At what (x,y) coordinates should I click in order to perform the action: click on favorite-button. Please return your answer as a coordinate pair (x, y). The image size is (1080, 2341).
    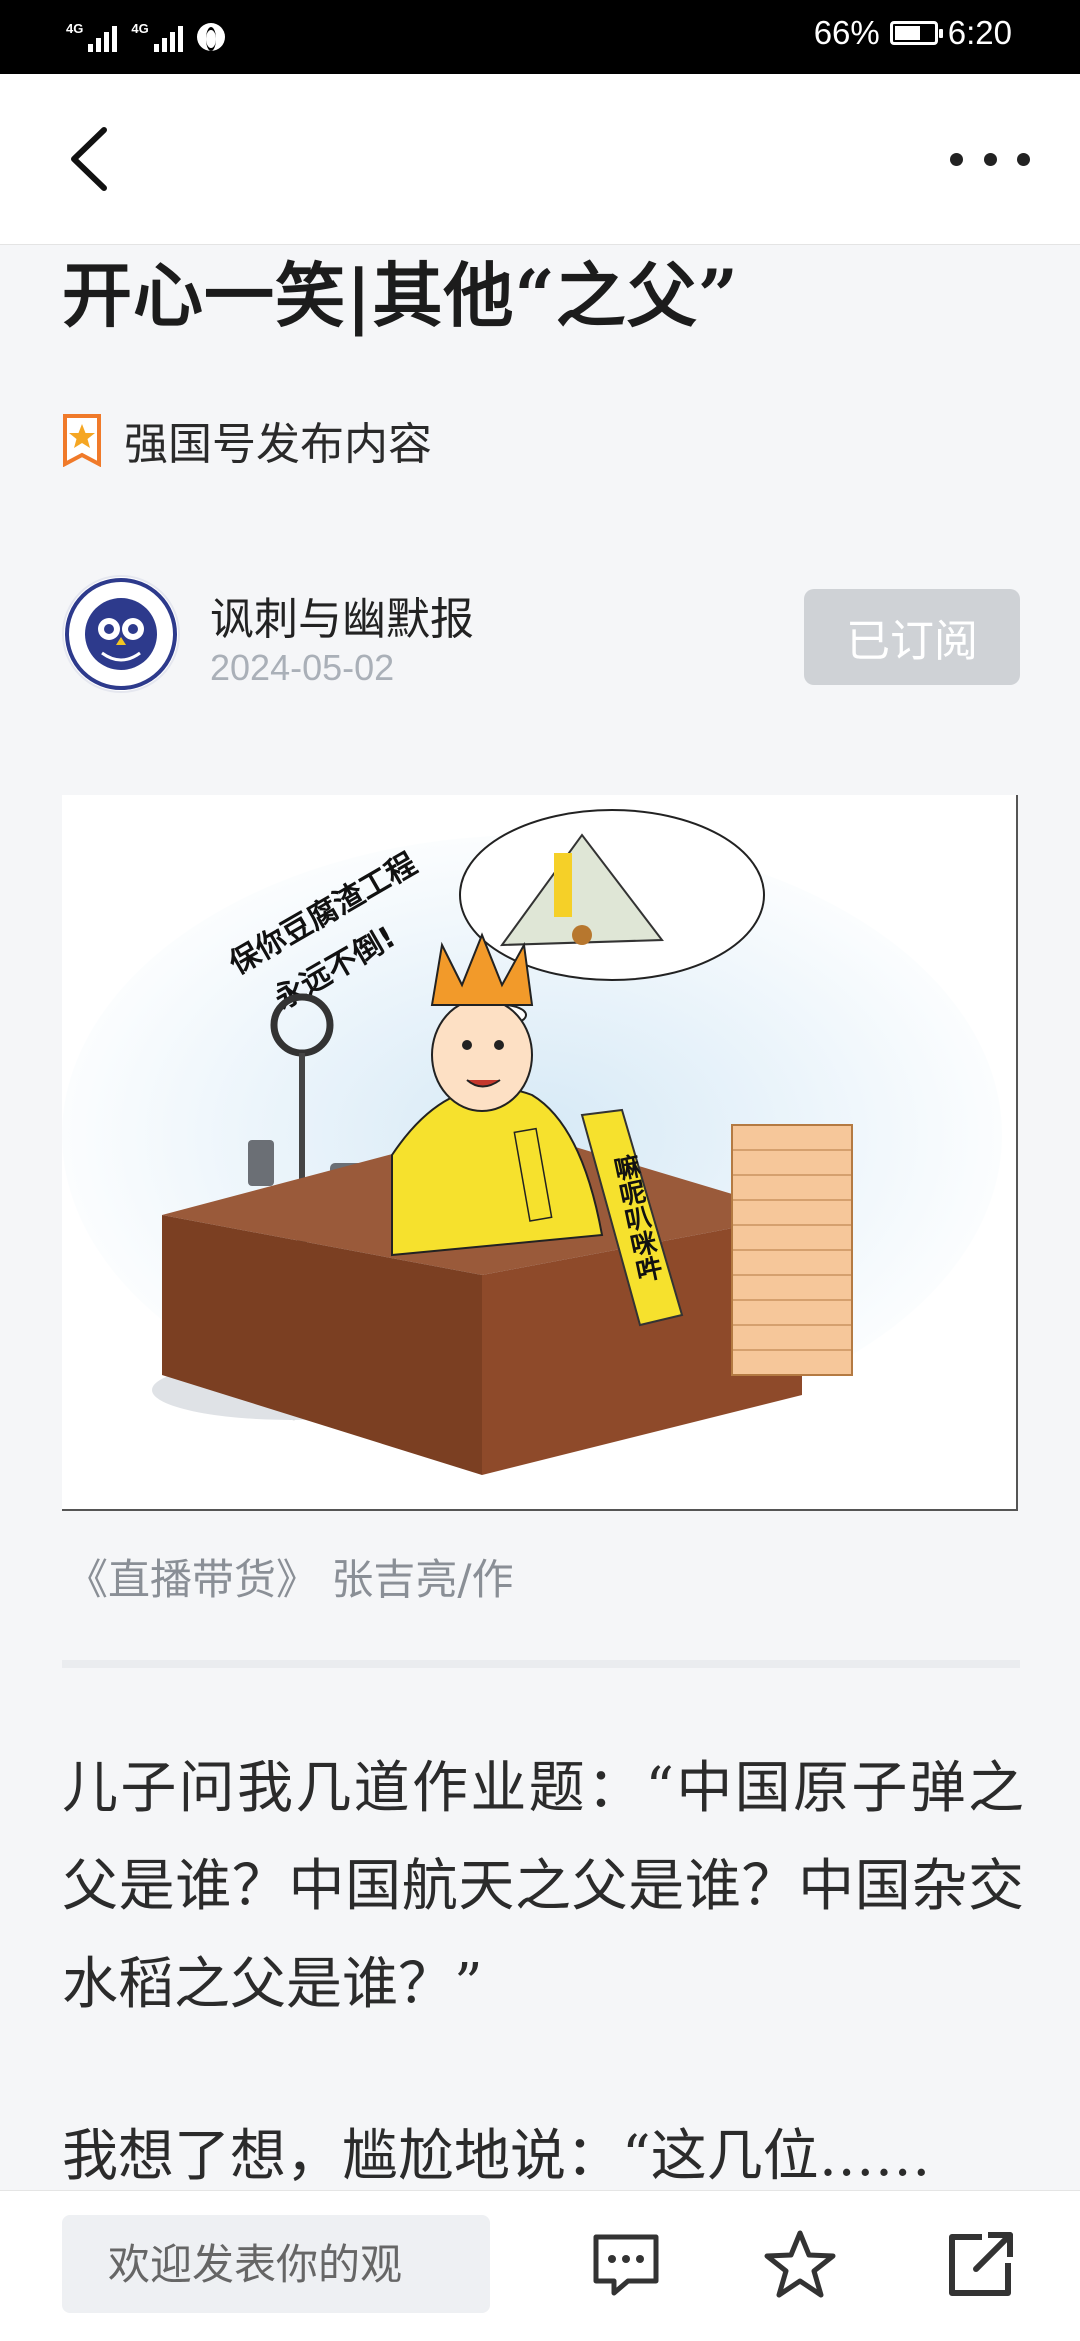
    Looking at the image, I should click on (800, 2265).